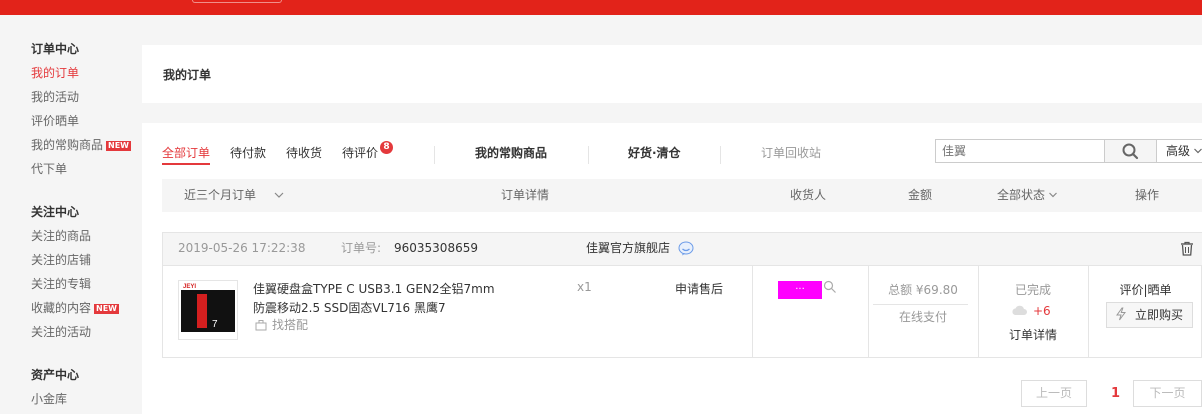 The height and width of the screenshot is (414, 1202). What do you see at coordinates (1021, 195) in the screenshot?
I see `status-filter-label: 全部状态` at bounding box center [1021, 195].